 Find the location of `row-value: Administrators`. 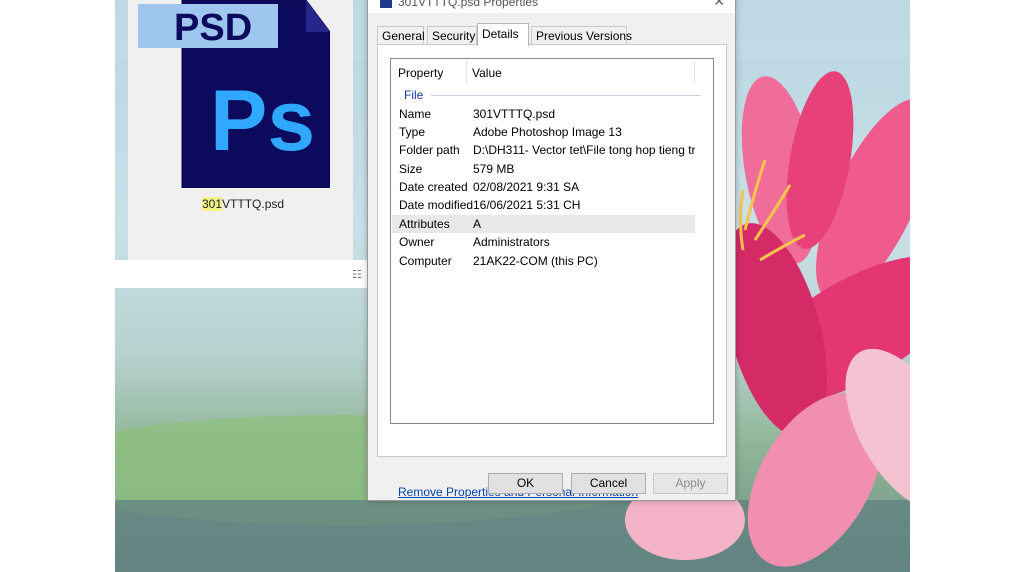

row-value: Administrators is located at coordinates (511, 242).